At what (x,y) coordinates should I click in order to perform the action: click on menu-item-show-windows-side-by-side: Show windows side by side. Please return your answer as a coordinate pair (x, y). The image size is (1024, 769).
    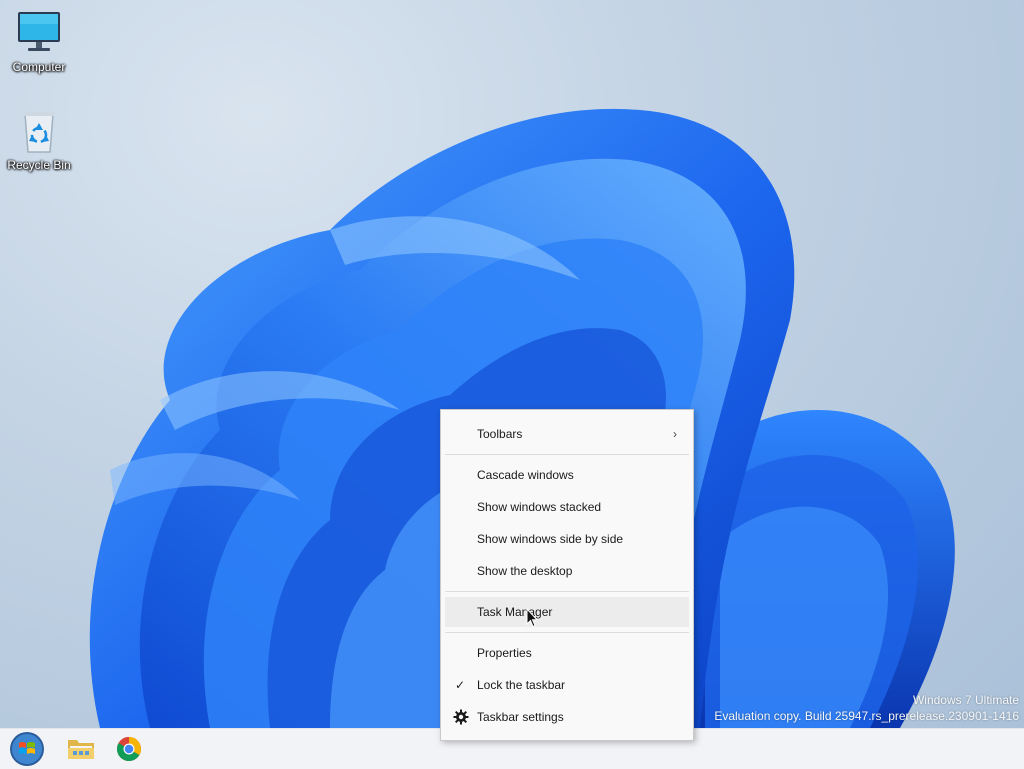
    Looking at the image, I should click on (567, 539).